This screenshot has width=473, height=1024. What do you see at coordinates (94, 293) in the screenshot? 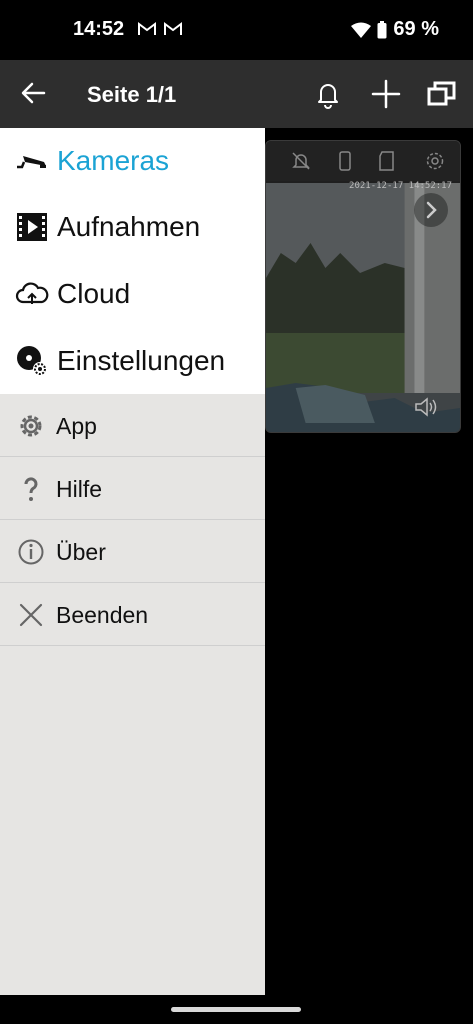
I see `drawer-item-label: Cloud` at bounding box center [94, 293].